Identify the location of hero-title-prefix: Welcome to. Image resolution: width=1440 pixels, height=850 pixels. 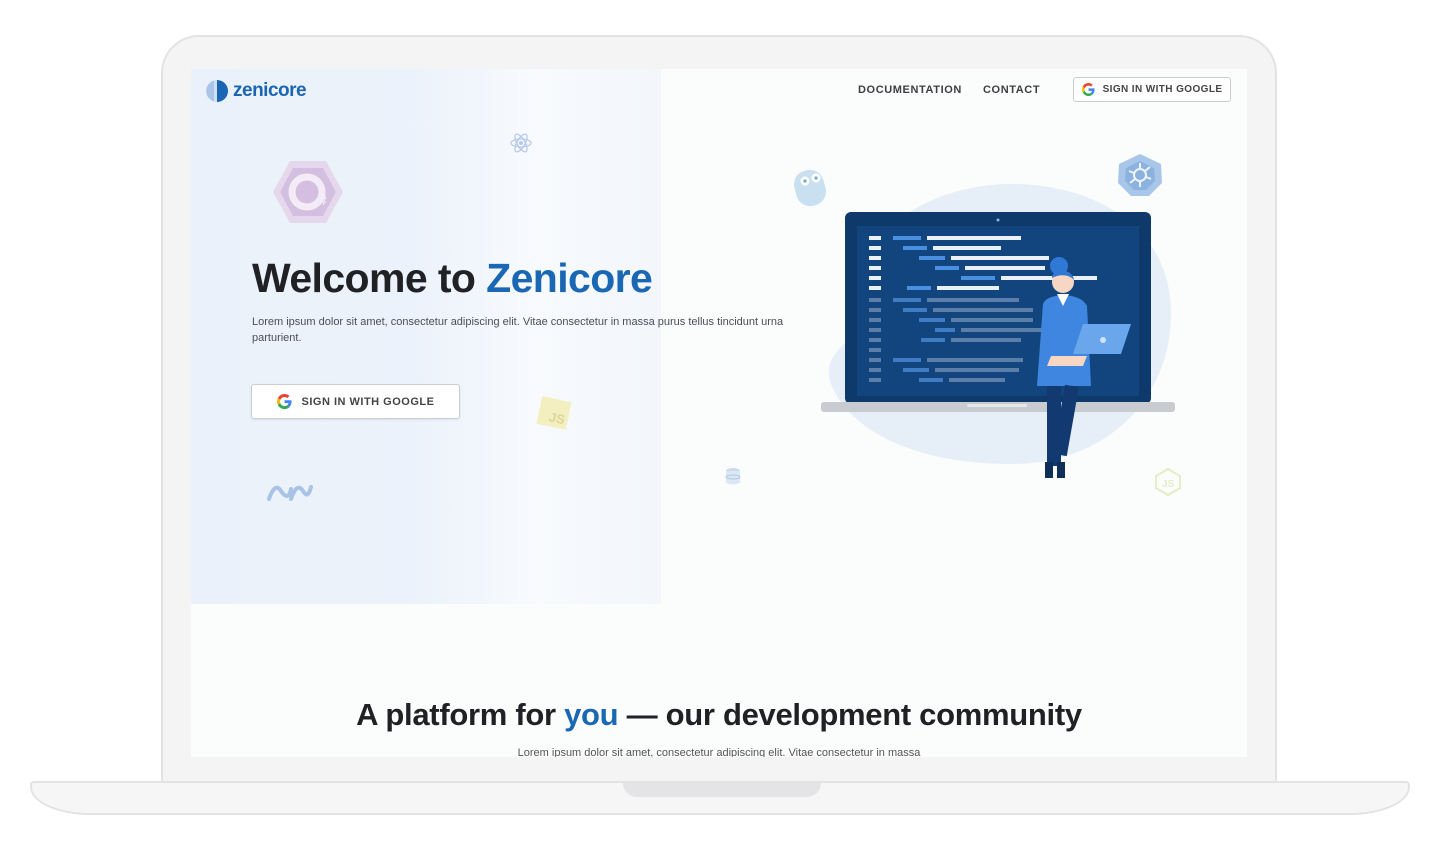
(369, 278).